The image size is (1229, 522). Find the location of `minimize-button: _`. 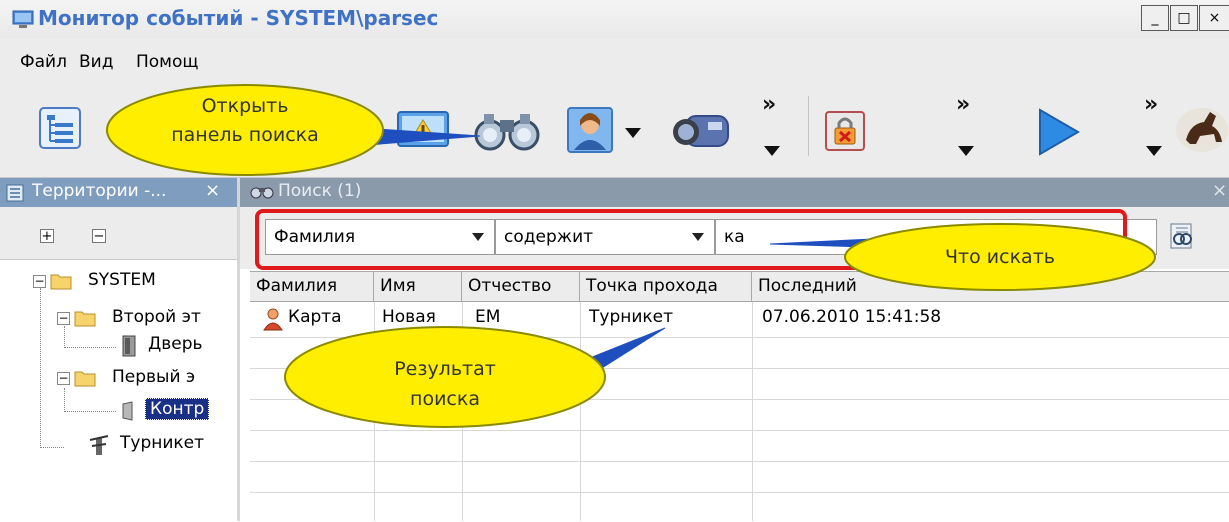

minimize-button: _ is located at coordinates (1155, 18).